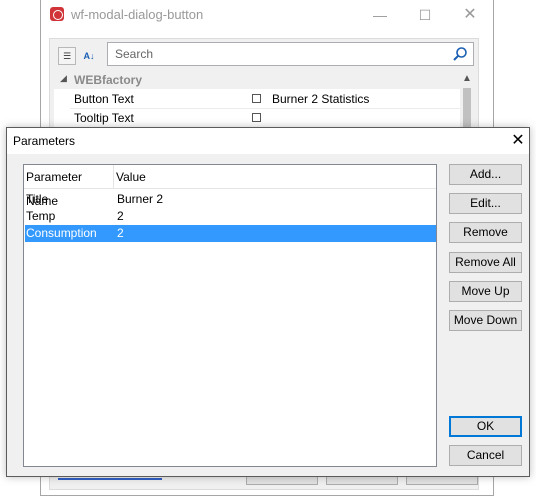 The height and width of the screenshot is (503, 536). Describe the element at coordinates (57, 14) in the screenshot. I see `app-icon` at that location.